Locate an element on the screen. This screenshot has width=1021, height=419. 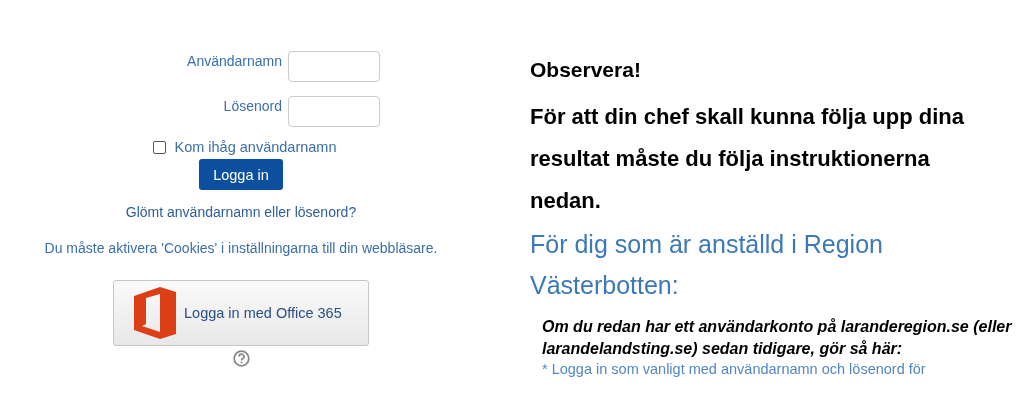
door-logo-icon is located at coordinates (155, 313).